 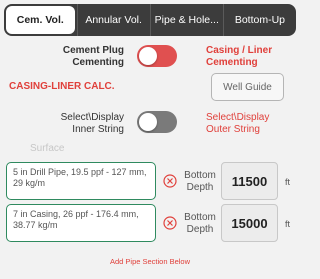 I want to click on bottom-depth-input: 11500, so click(x=249, y=181).